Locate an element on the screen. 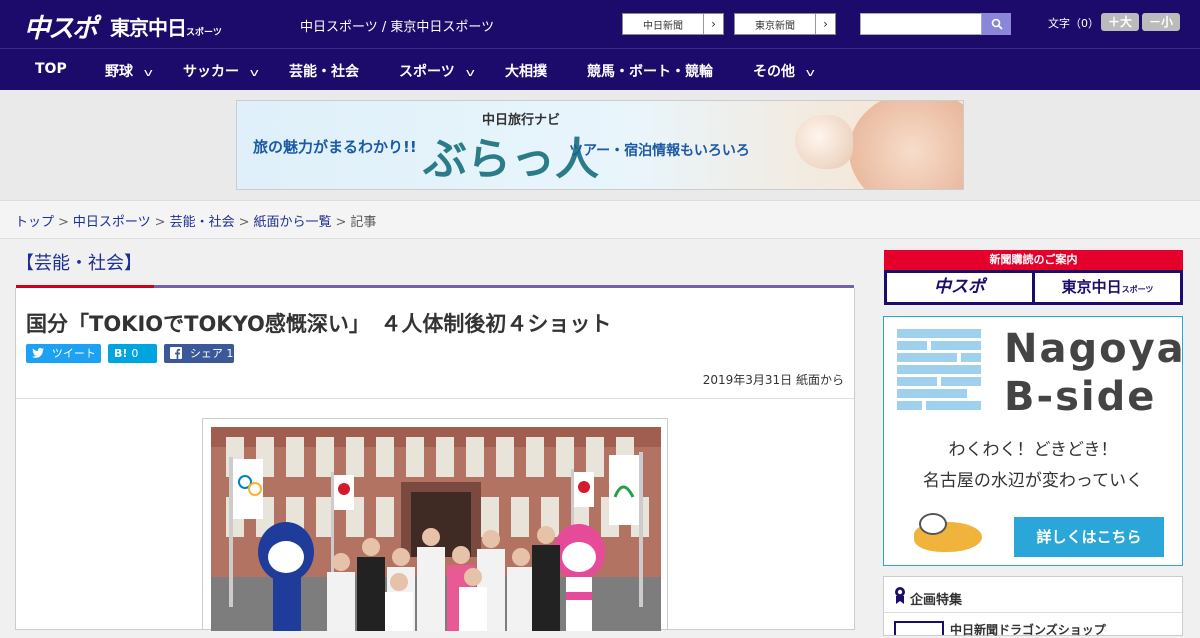  tokyo-chunichi-logo: 東京中日スポーツ is located at coordinates (166, 26).